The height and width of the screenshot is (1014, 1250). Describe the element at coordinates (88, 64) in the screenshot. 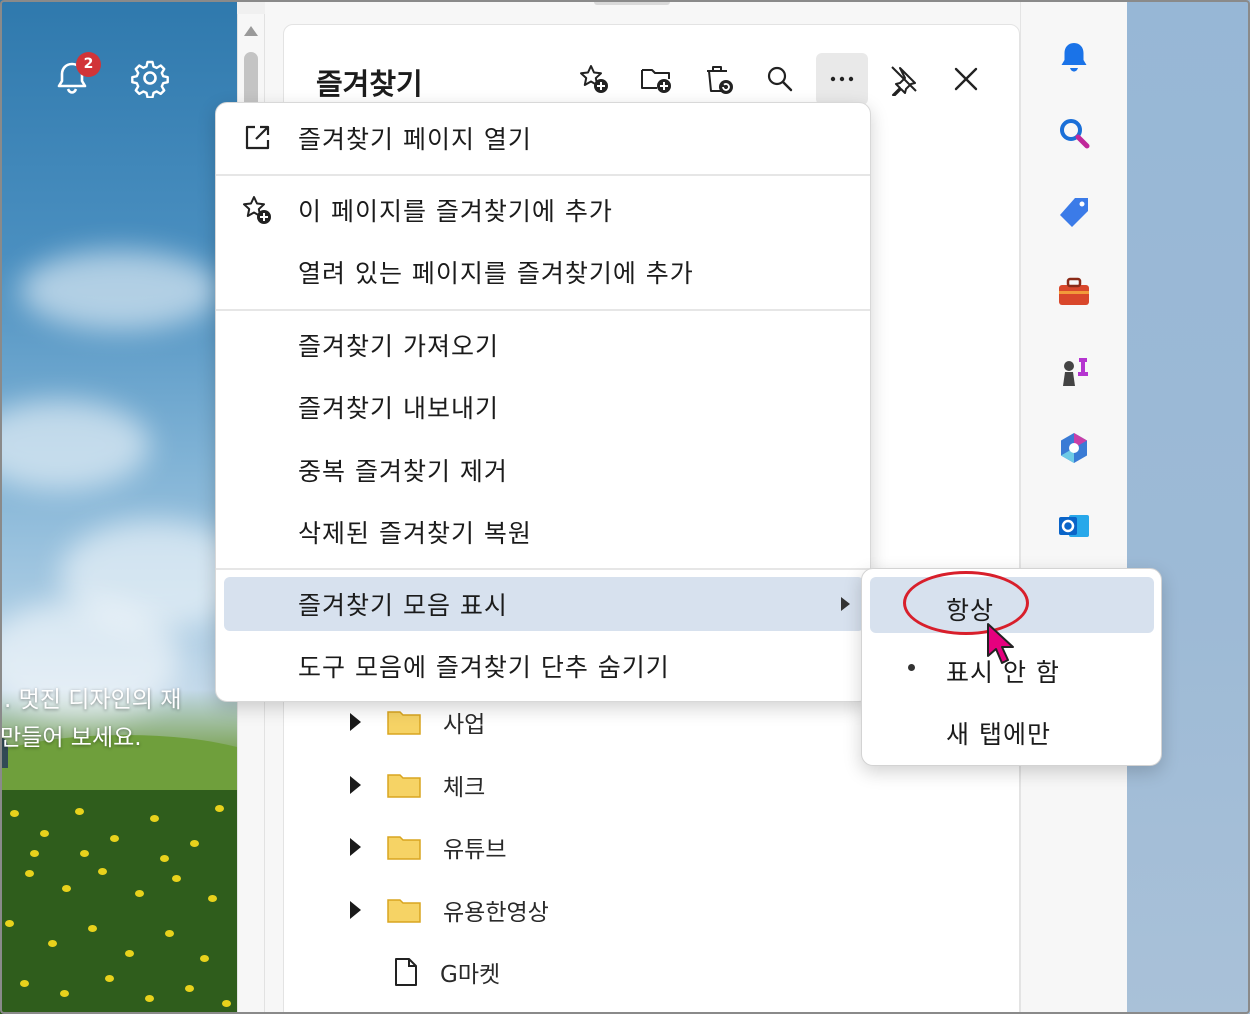

I see `notification-count-badge: 2` at that location.